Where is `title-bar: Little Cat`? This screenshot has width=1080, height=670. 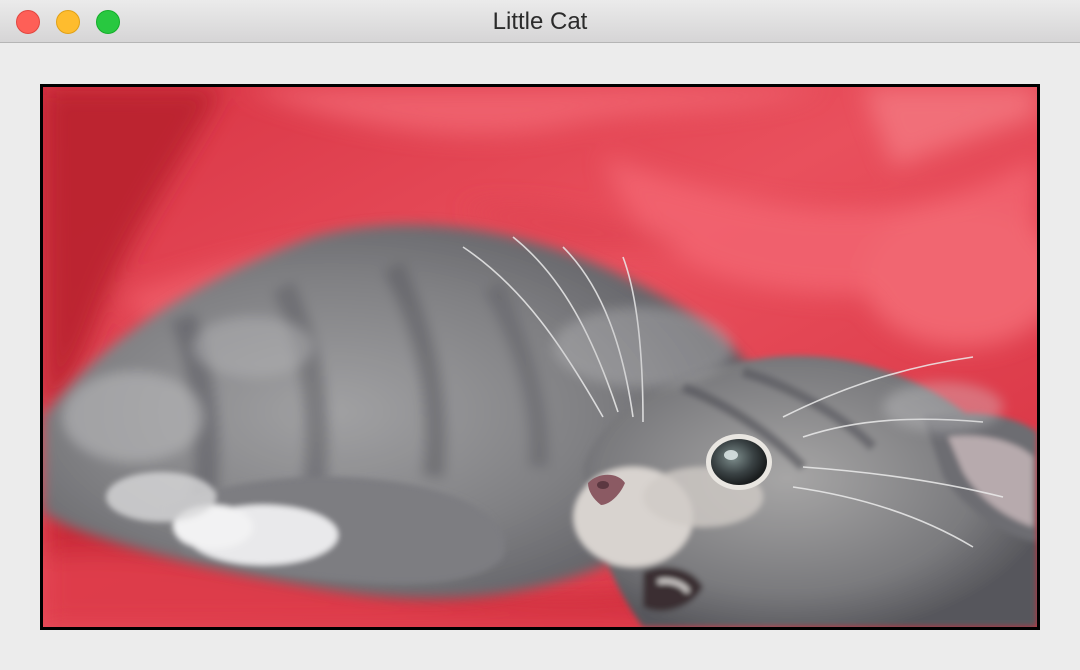 title-bar: Little Cat is located at coordinates (540, 21).